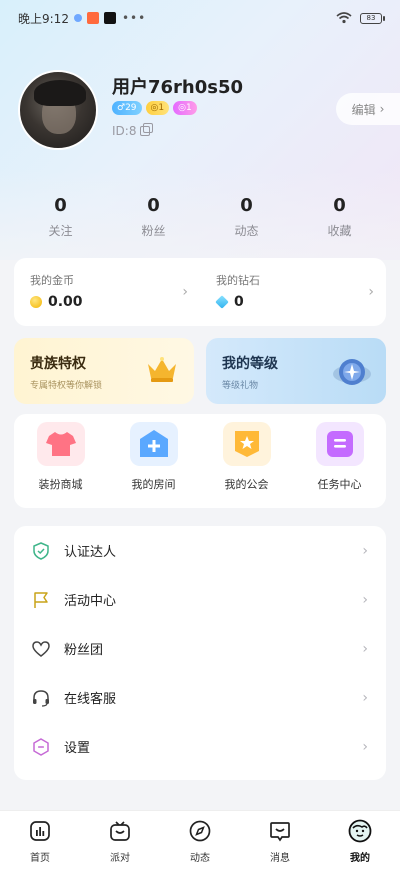  What do you see at coordinates (185, 108) in the screenshot?
I see `charm-level-badge: ◎1` at bounding box center [185, 108].